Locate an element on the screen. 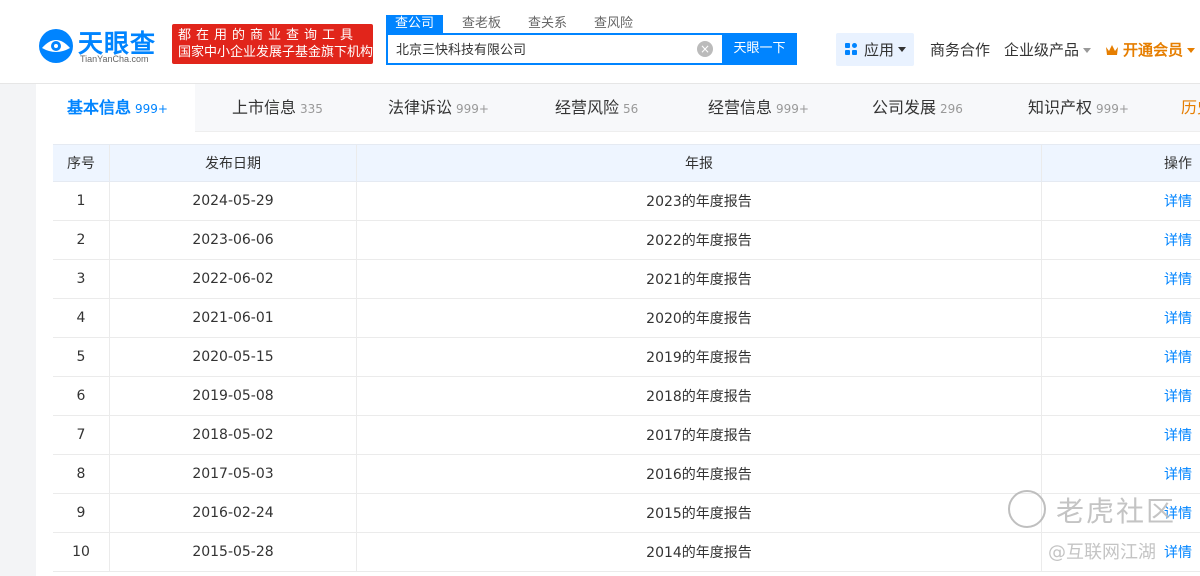 The image size is (1200, 576). slogan-banner: 都在用的商业查询工具 国家中小企业发展子基金旗下机构 is located at coordinates (272, 44).